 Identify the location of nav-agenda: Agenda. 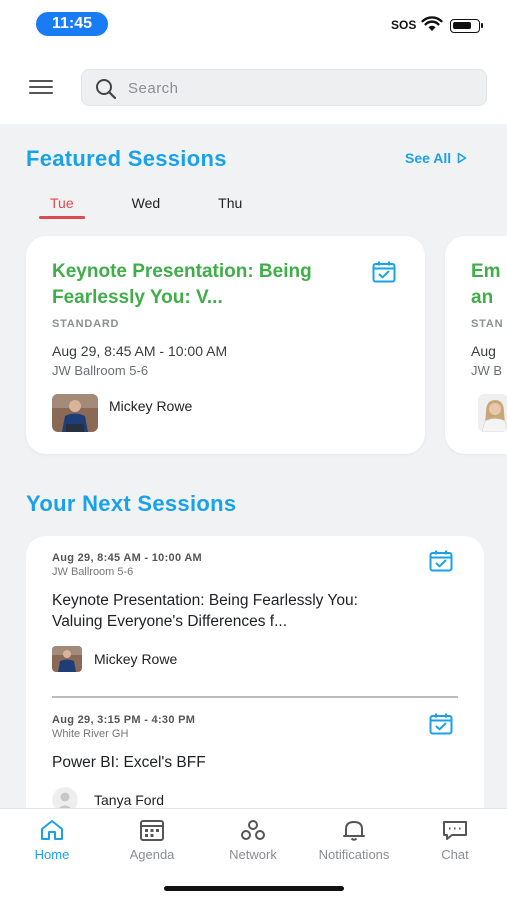
(152, 840).